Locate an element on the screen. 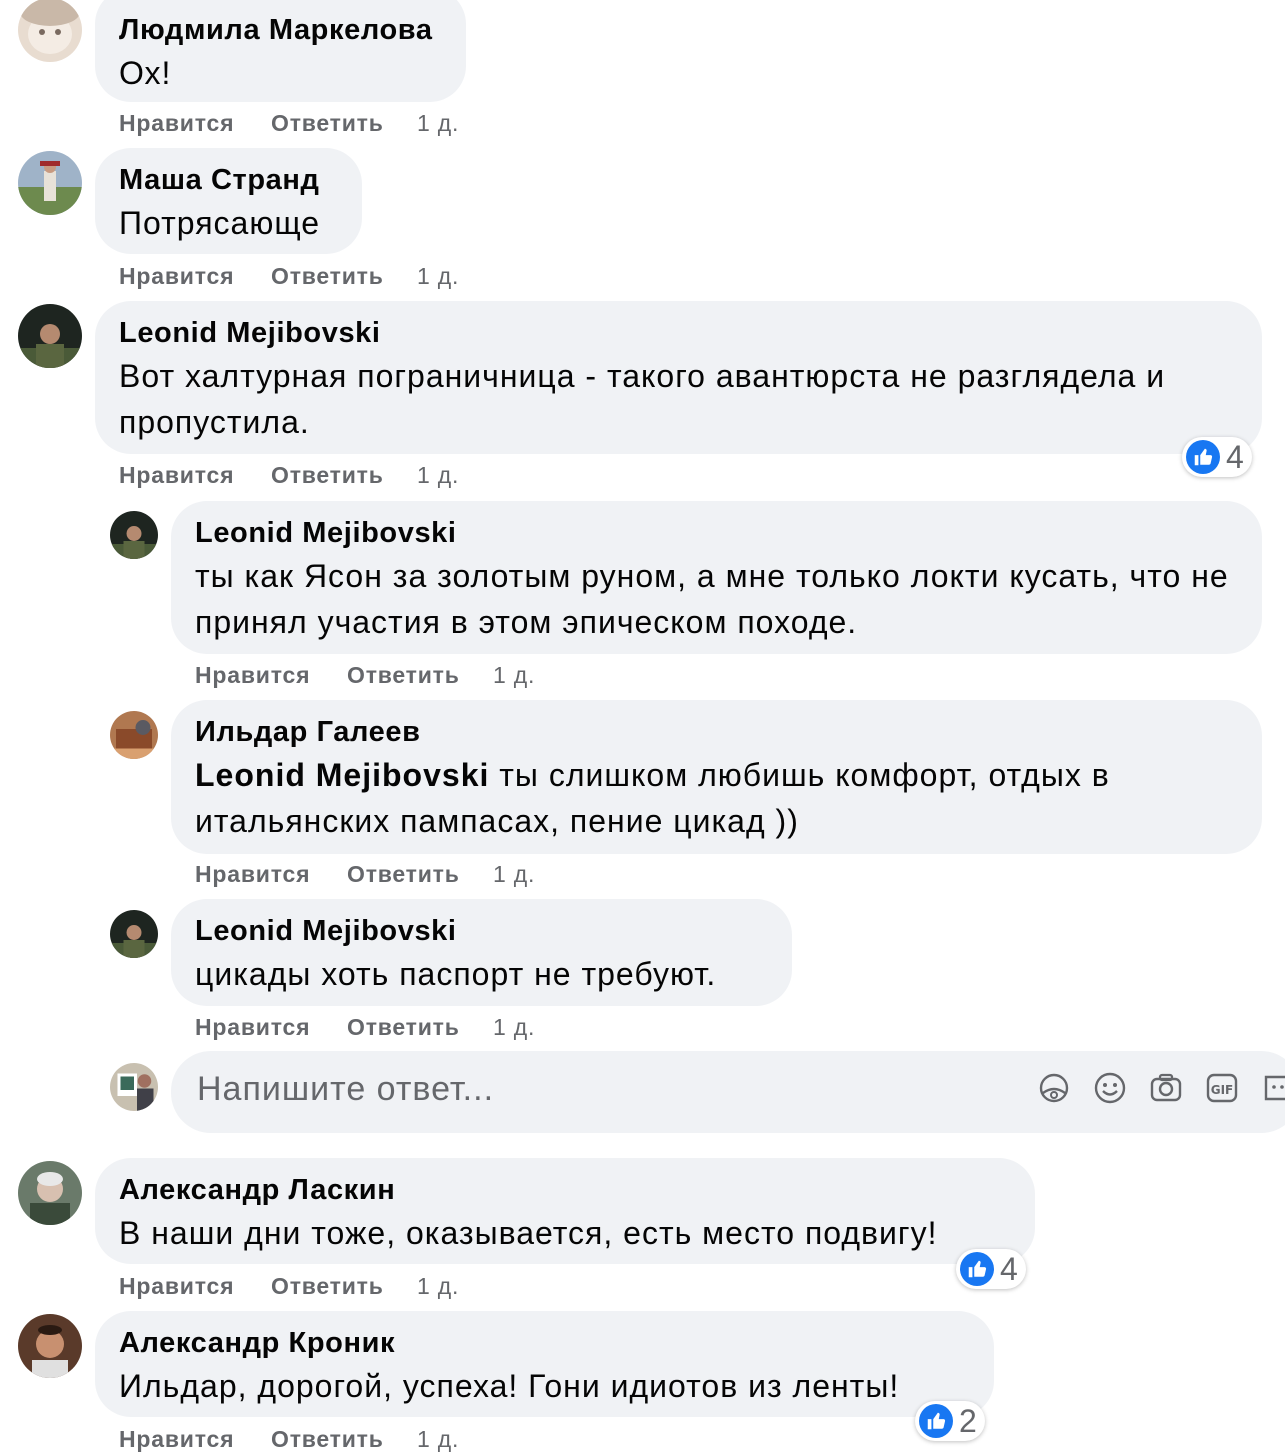 Image resolution: width=1285 pixels, height=1453 pixels. sticker-icon is located at coordinates (1273, 1088).